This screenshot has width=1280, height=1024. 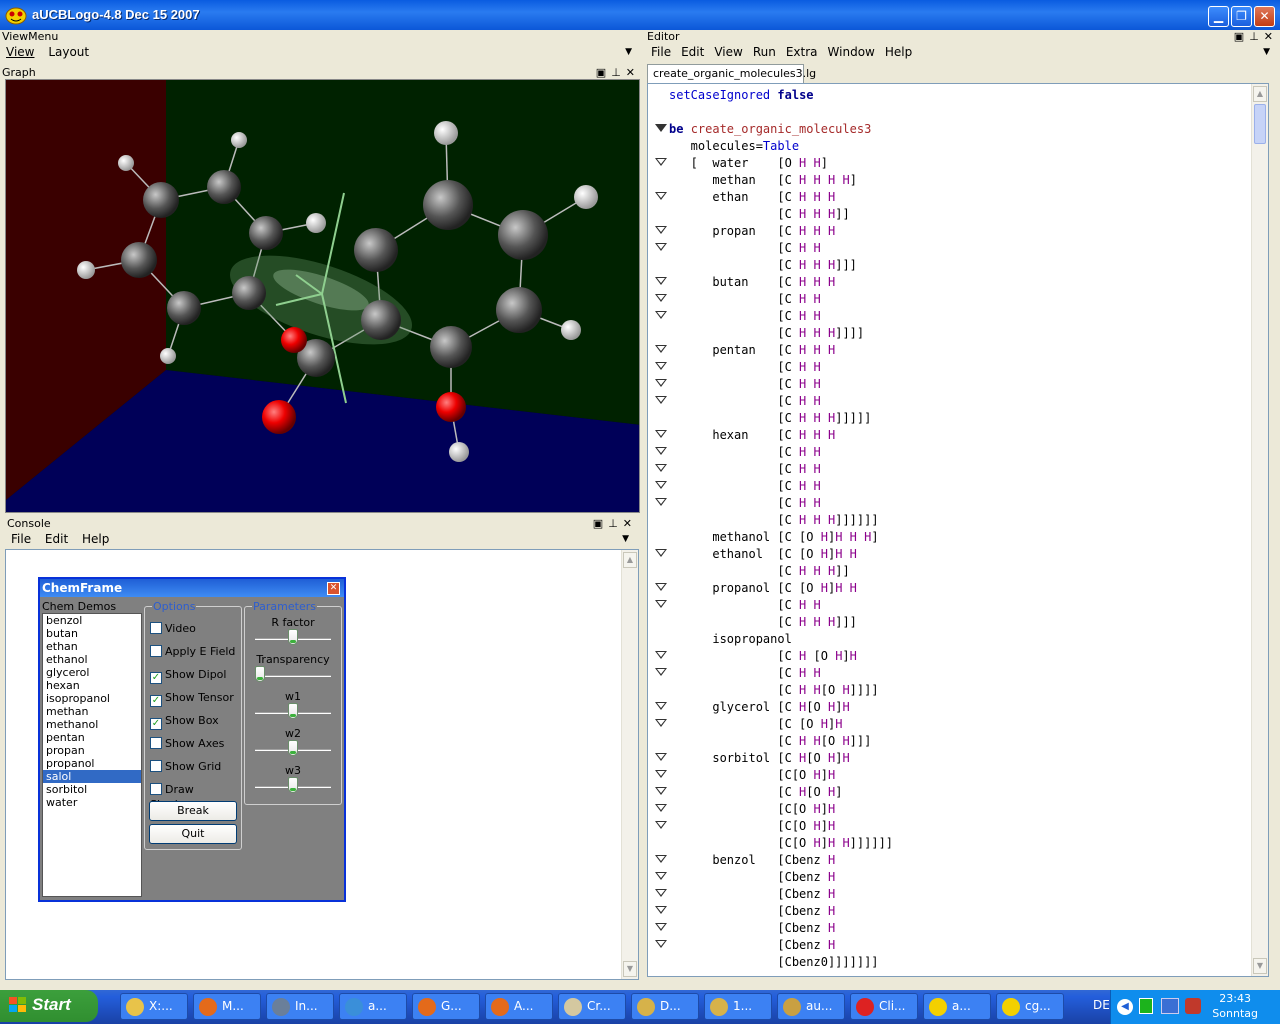 What do you see at coordinates (92, 711) in the screenshot?
I see `list-item: methan` at bounding box center [92, 711].